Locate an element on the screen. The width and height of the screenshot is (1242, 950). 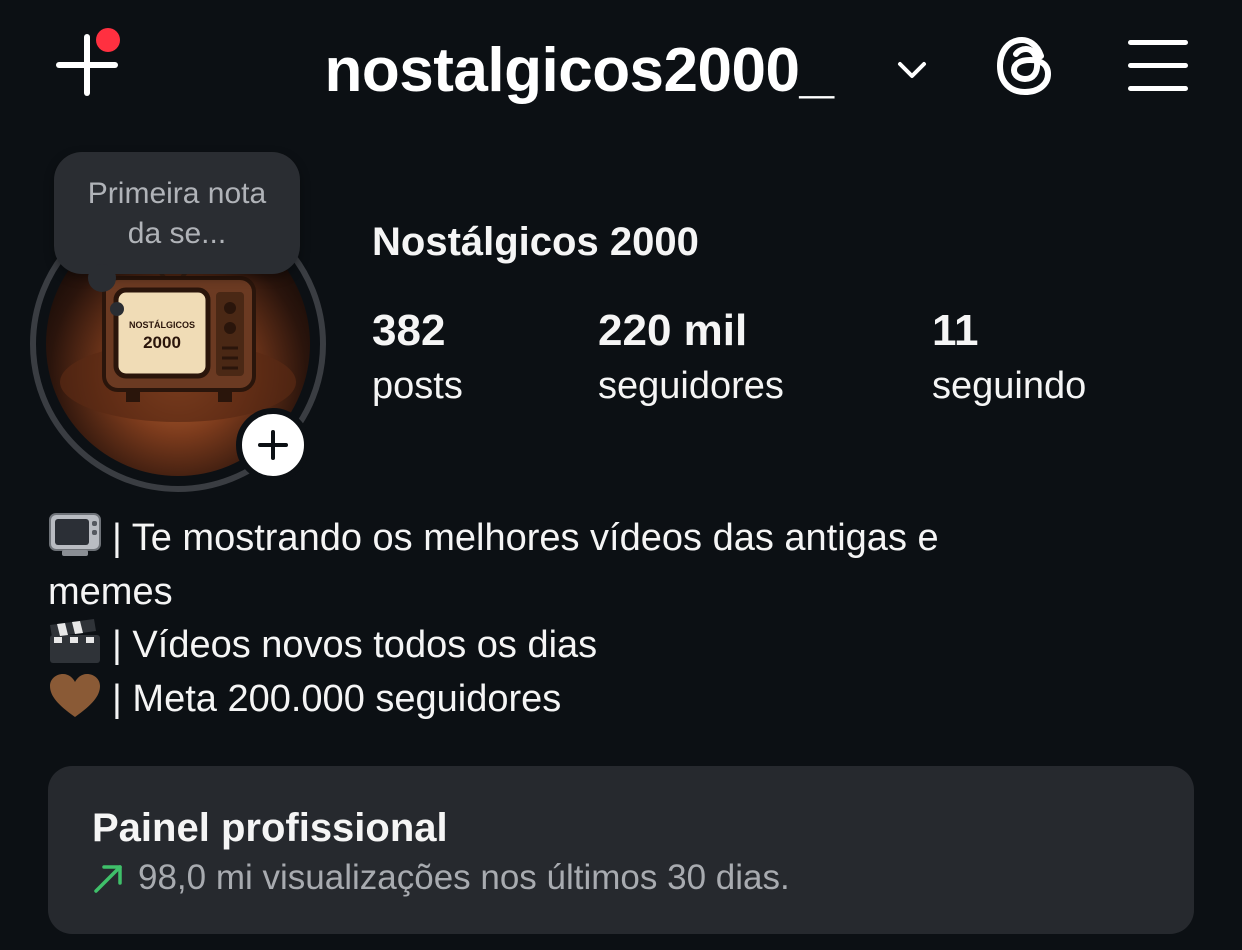
bio-line: | Meta 200.000 seguidores is located at coordinates (628, 700).